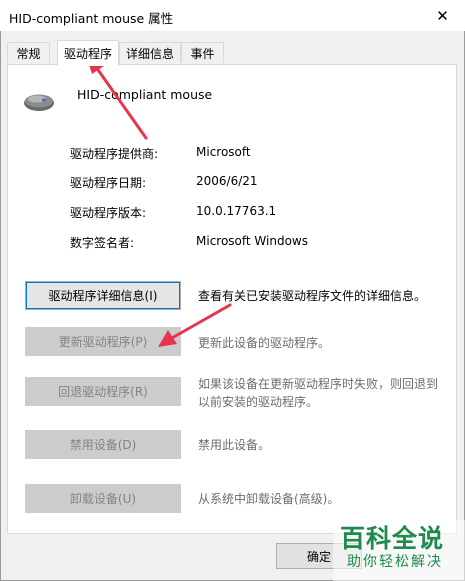 This screenshot has width=465, height=581. What do you see at coordinates (223, 152) in the screenshot?
I see `driver-provider-value: Microsoft` at bounding box center [223, 152].